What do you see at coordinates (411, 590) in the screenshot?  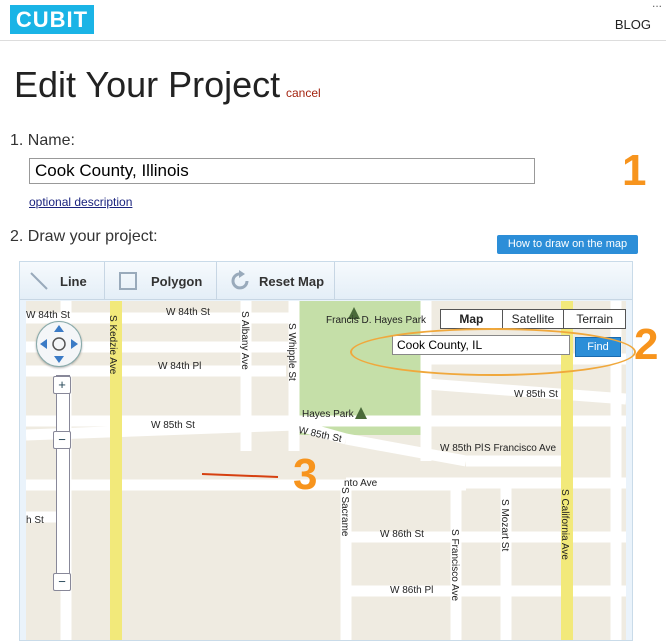 I see `label-w86pl: W 86th Pl` at bounding box center [411, 590].